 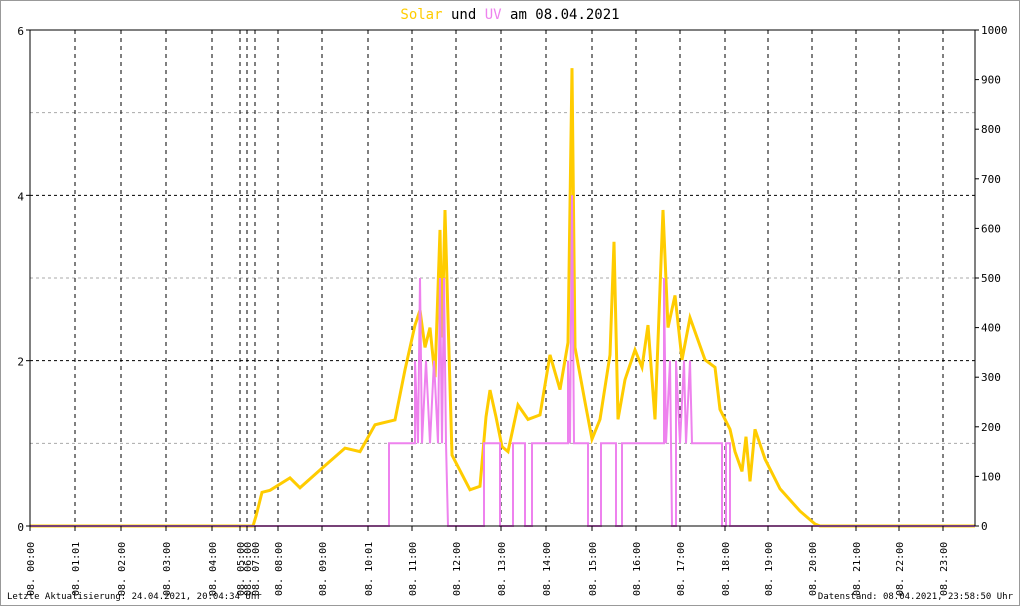 What do you see at coordinates (991, 476) in the screenshot?
I see `y-right-tick-label: 100` at bounding box center [991, 476].